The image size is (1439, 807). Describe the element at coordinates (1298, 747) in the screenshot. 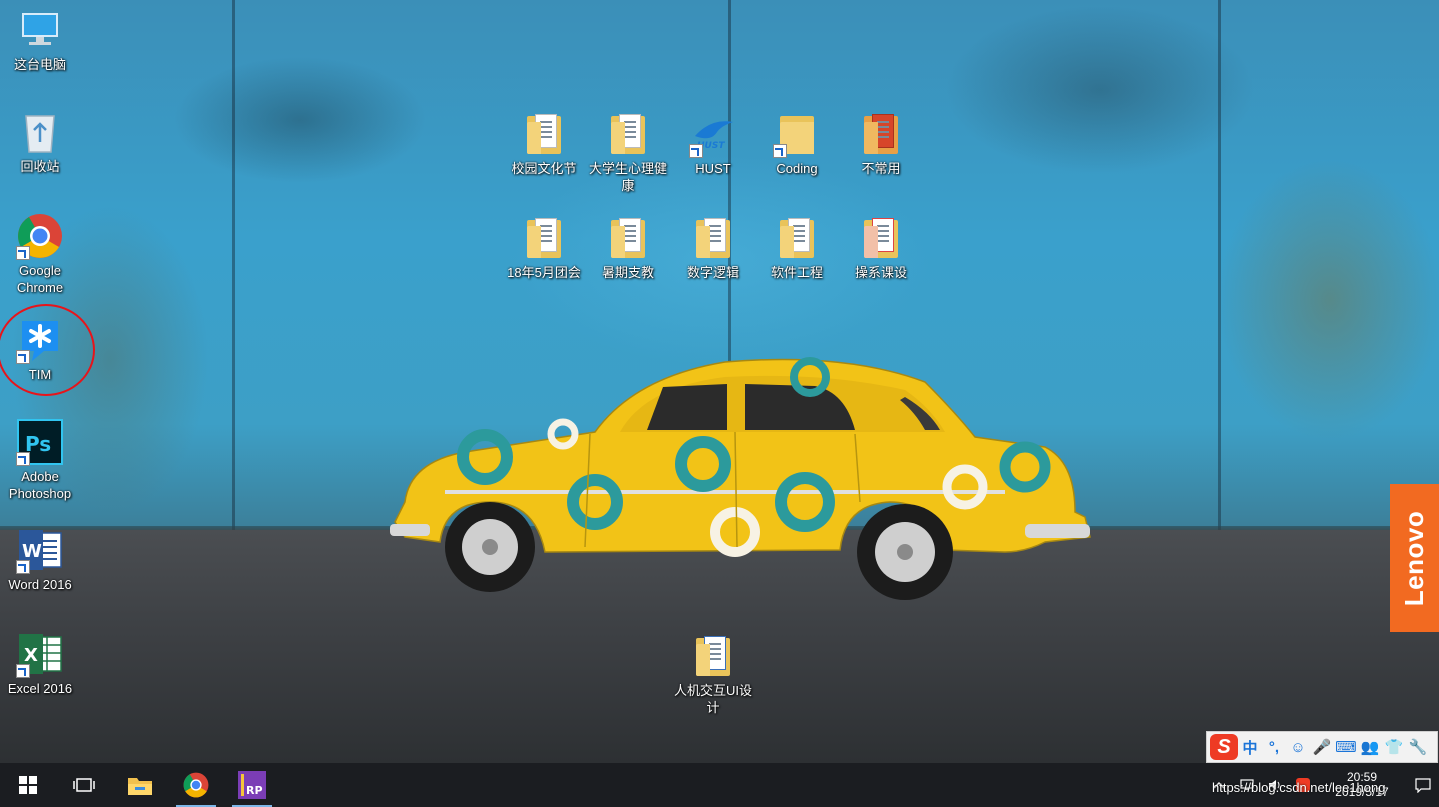

I see `ime-emoji-icon: ☺` at that location.